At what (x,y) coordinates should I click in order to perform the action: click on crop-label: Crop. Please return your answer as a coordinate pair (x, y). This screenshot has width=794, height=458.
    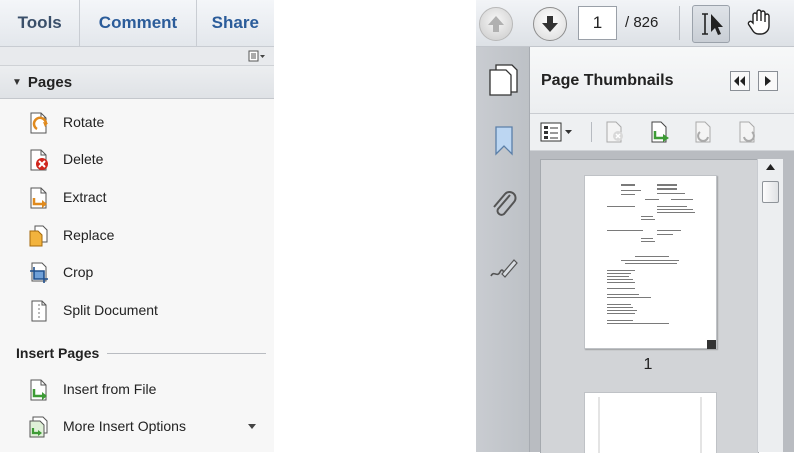
    Looking at the image, I should click on (78, 272).